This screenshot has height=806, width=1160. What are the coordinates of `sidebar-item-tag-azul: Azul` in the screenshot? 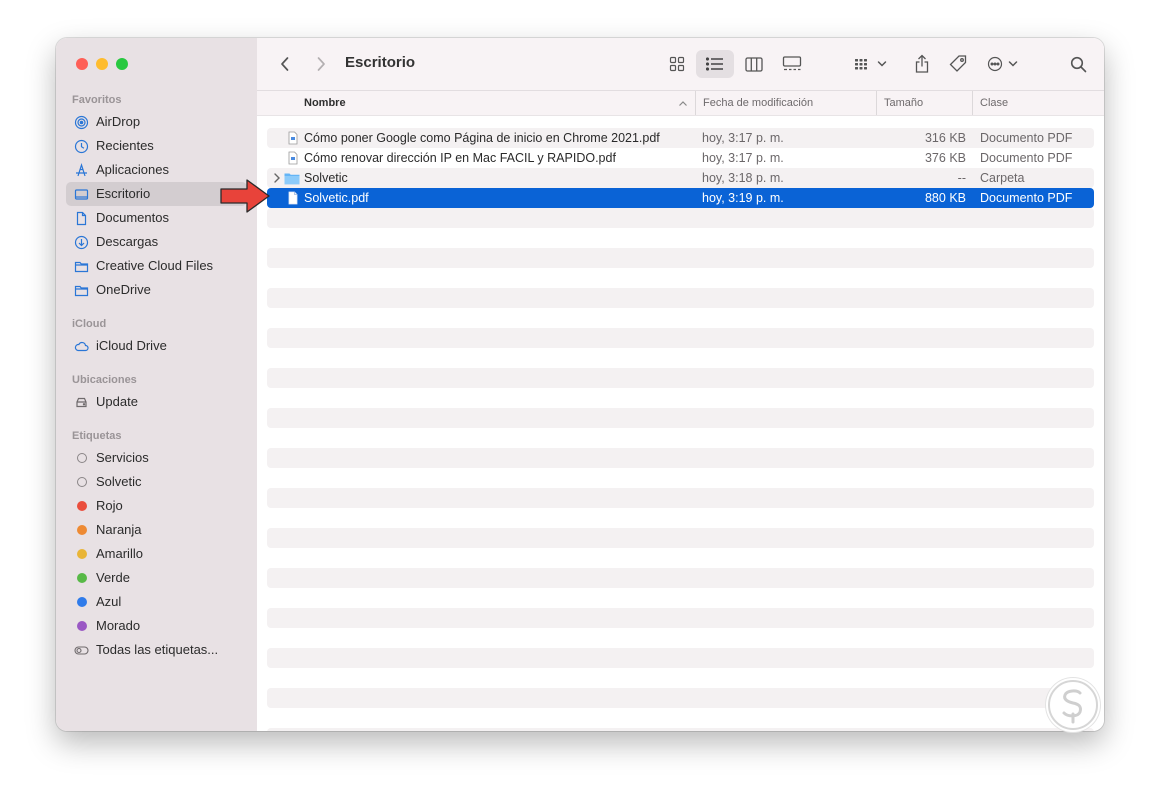 It's located at (156, 602).